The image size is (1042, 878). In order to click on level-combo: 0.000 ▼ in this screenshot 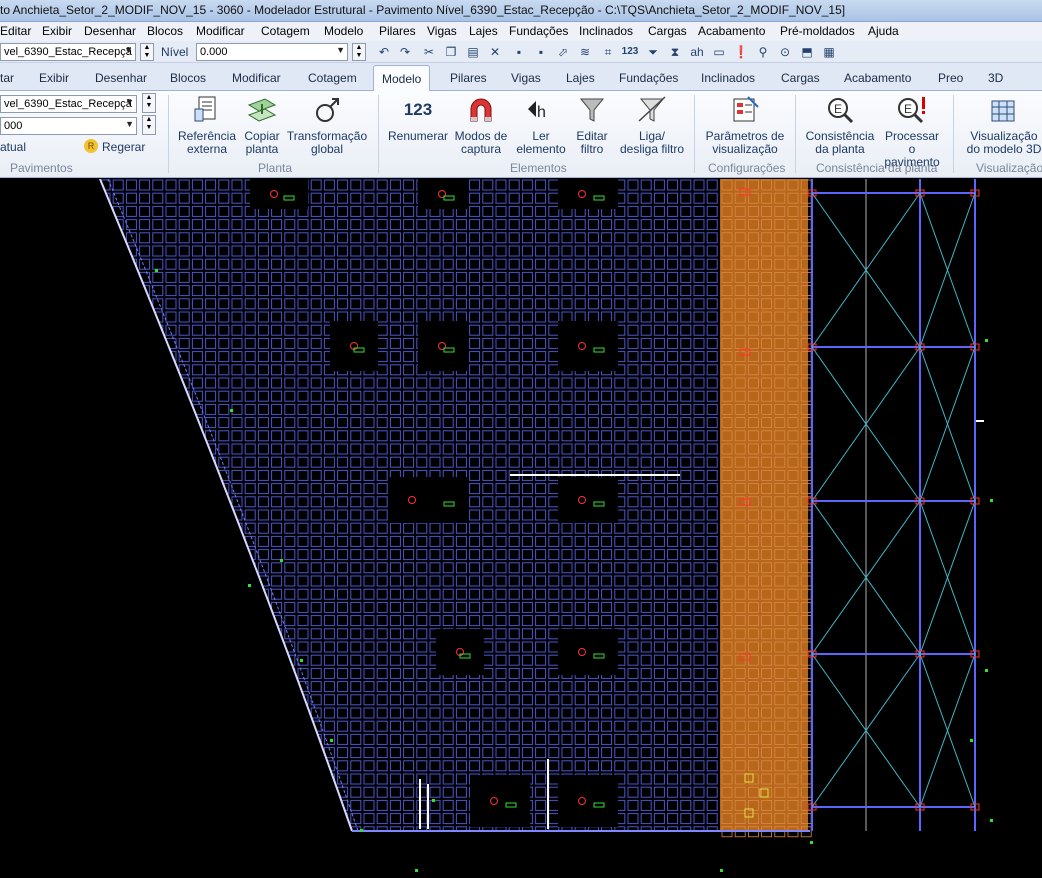, I will do `click(272, 52)`.